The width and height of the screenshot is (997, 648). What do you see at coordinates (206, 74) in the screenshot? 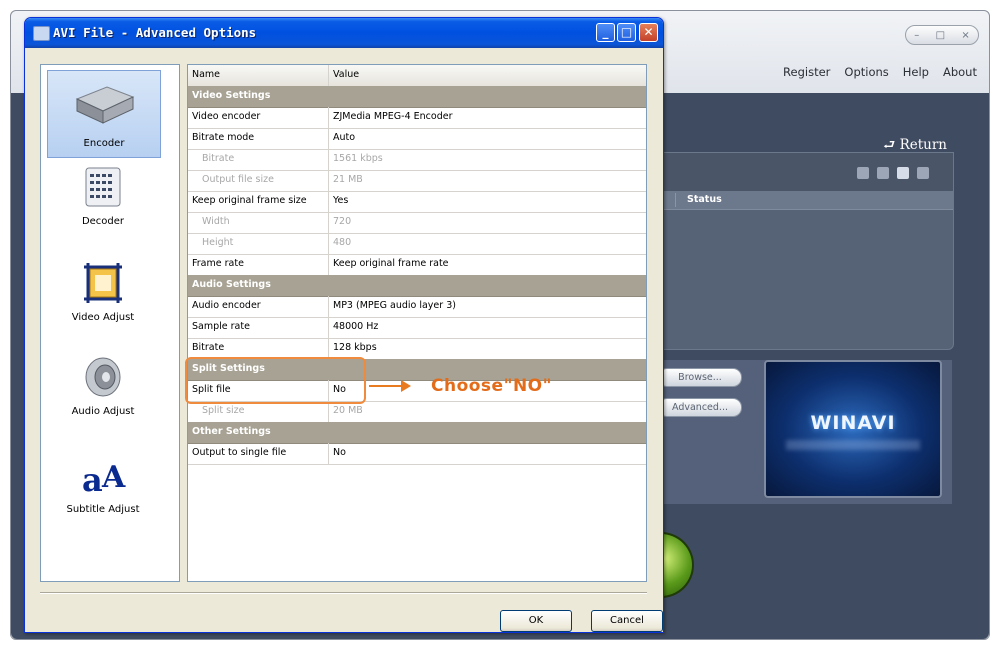
I see `name-column-header: Name` at bounding box center [206, 74].